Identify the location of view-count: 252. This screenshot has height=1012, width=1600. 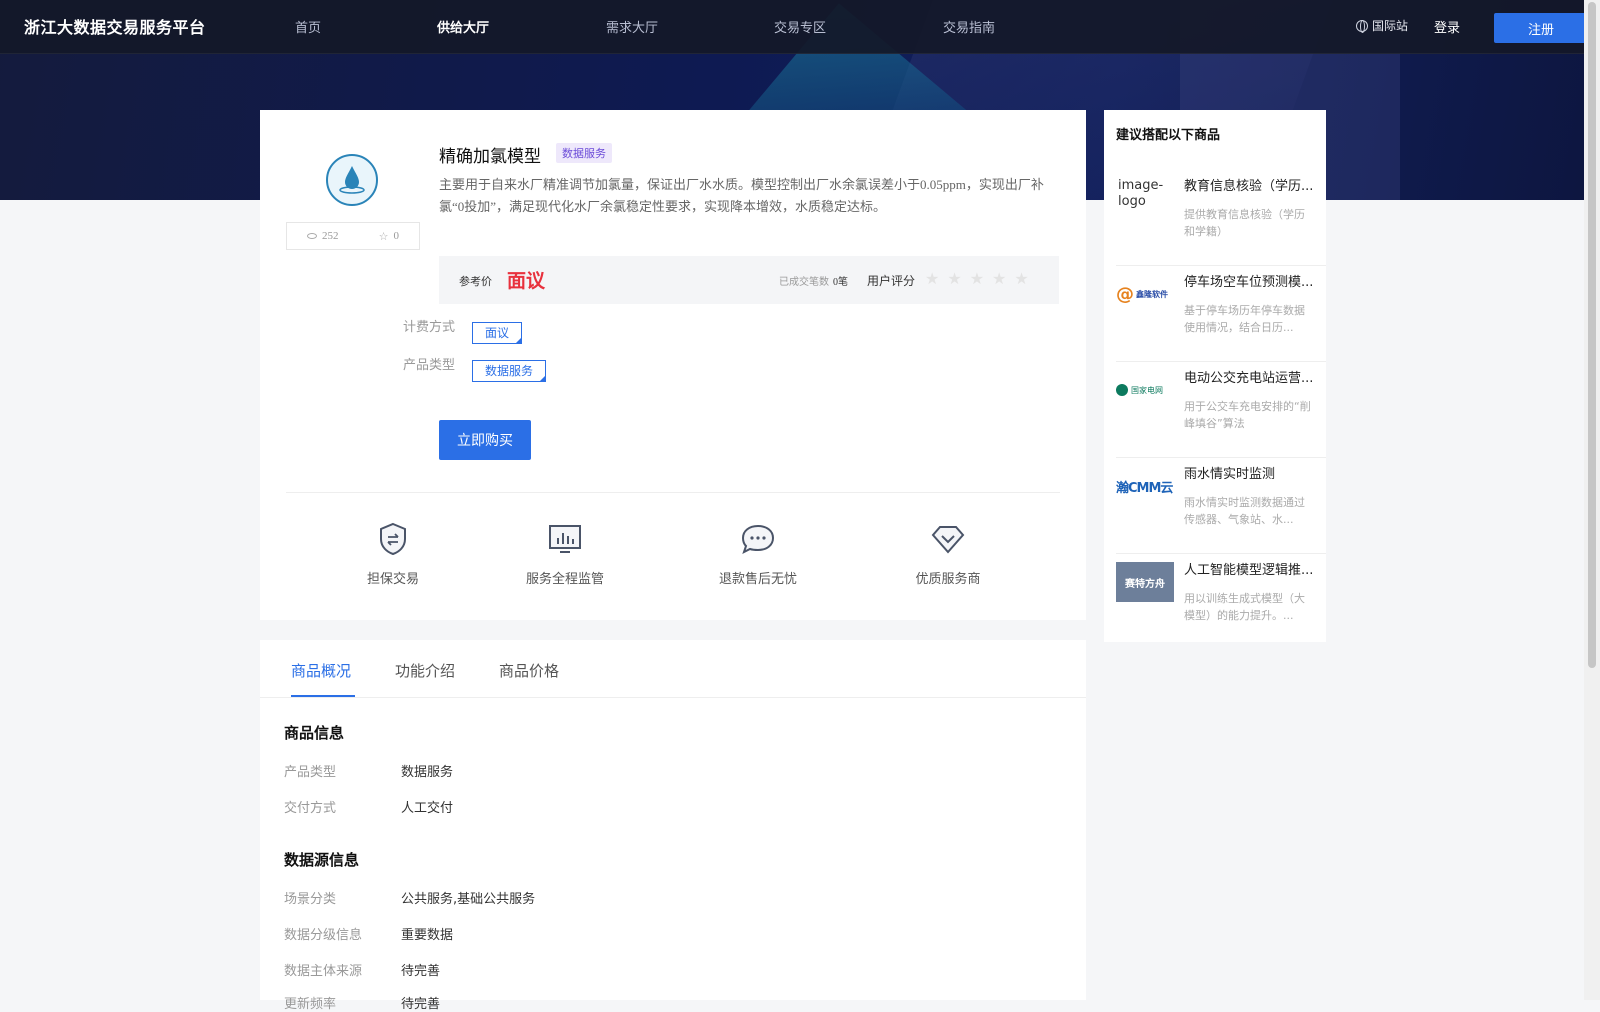
(323, 236).